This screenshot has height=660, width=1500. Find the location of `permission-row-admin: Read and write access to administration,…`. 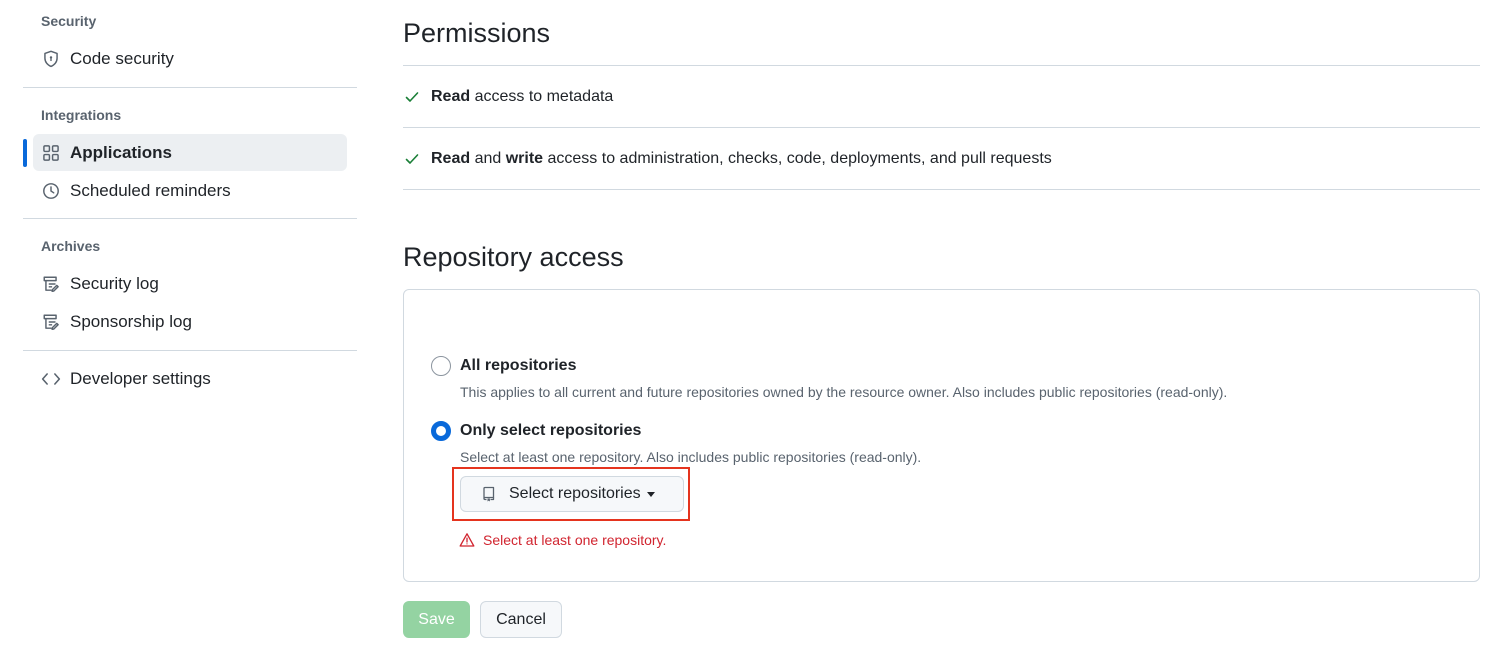

permission-row-admin: Read and write access to administration,… is located at coordinates (728, 159).